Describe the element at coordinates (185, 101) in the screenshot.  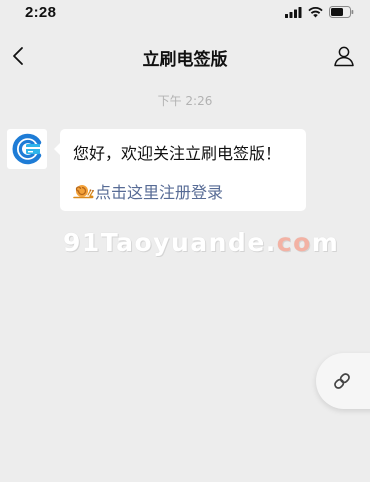
I see `message-timestamp: 下午 2:26` at that location.